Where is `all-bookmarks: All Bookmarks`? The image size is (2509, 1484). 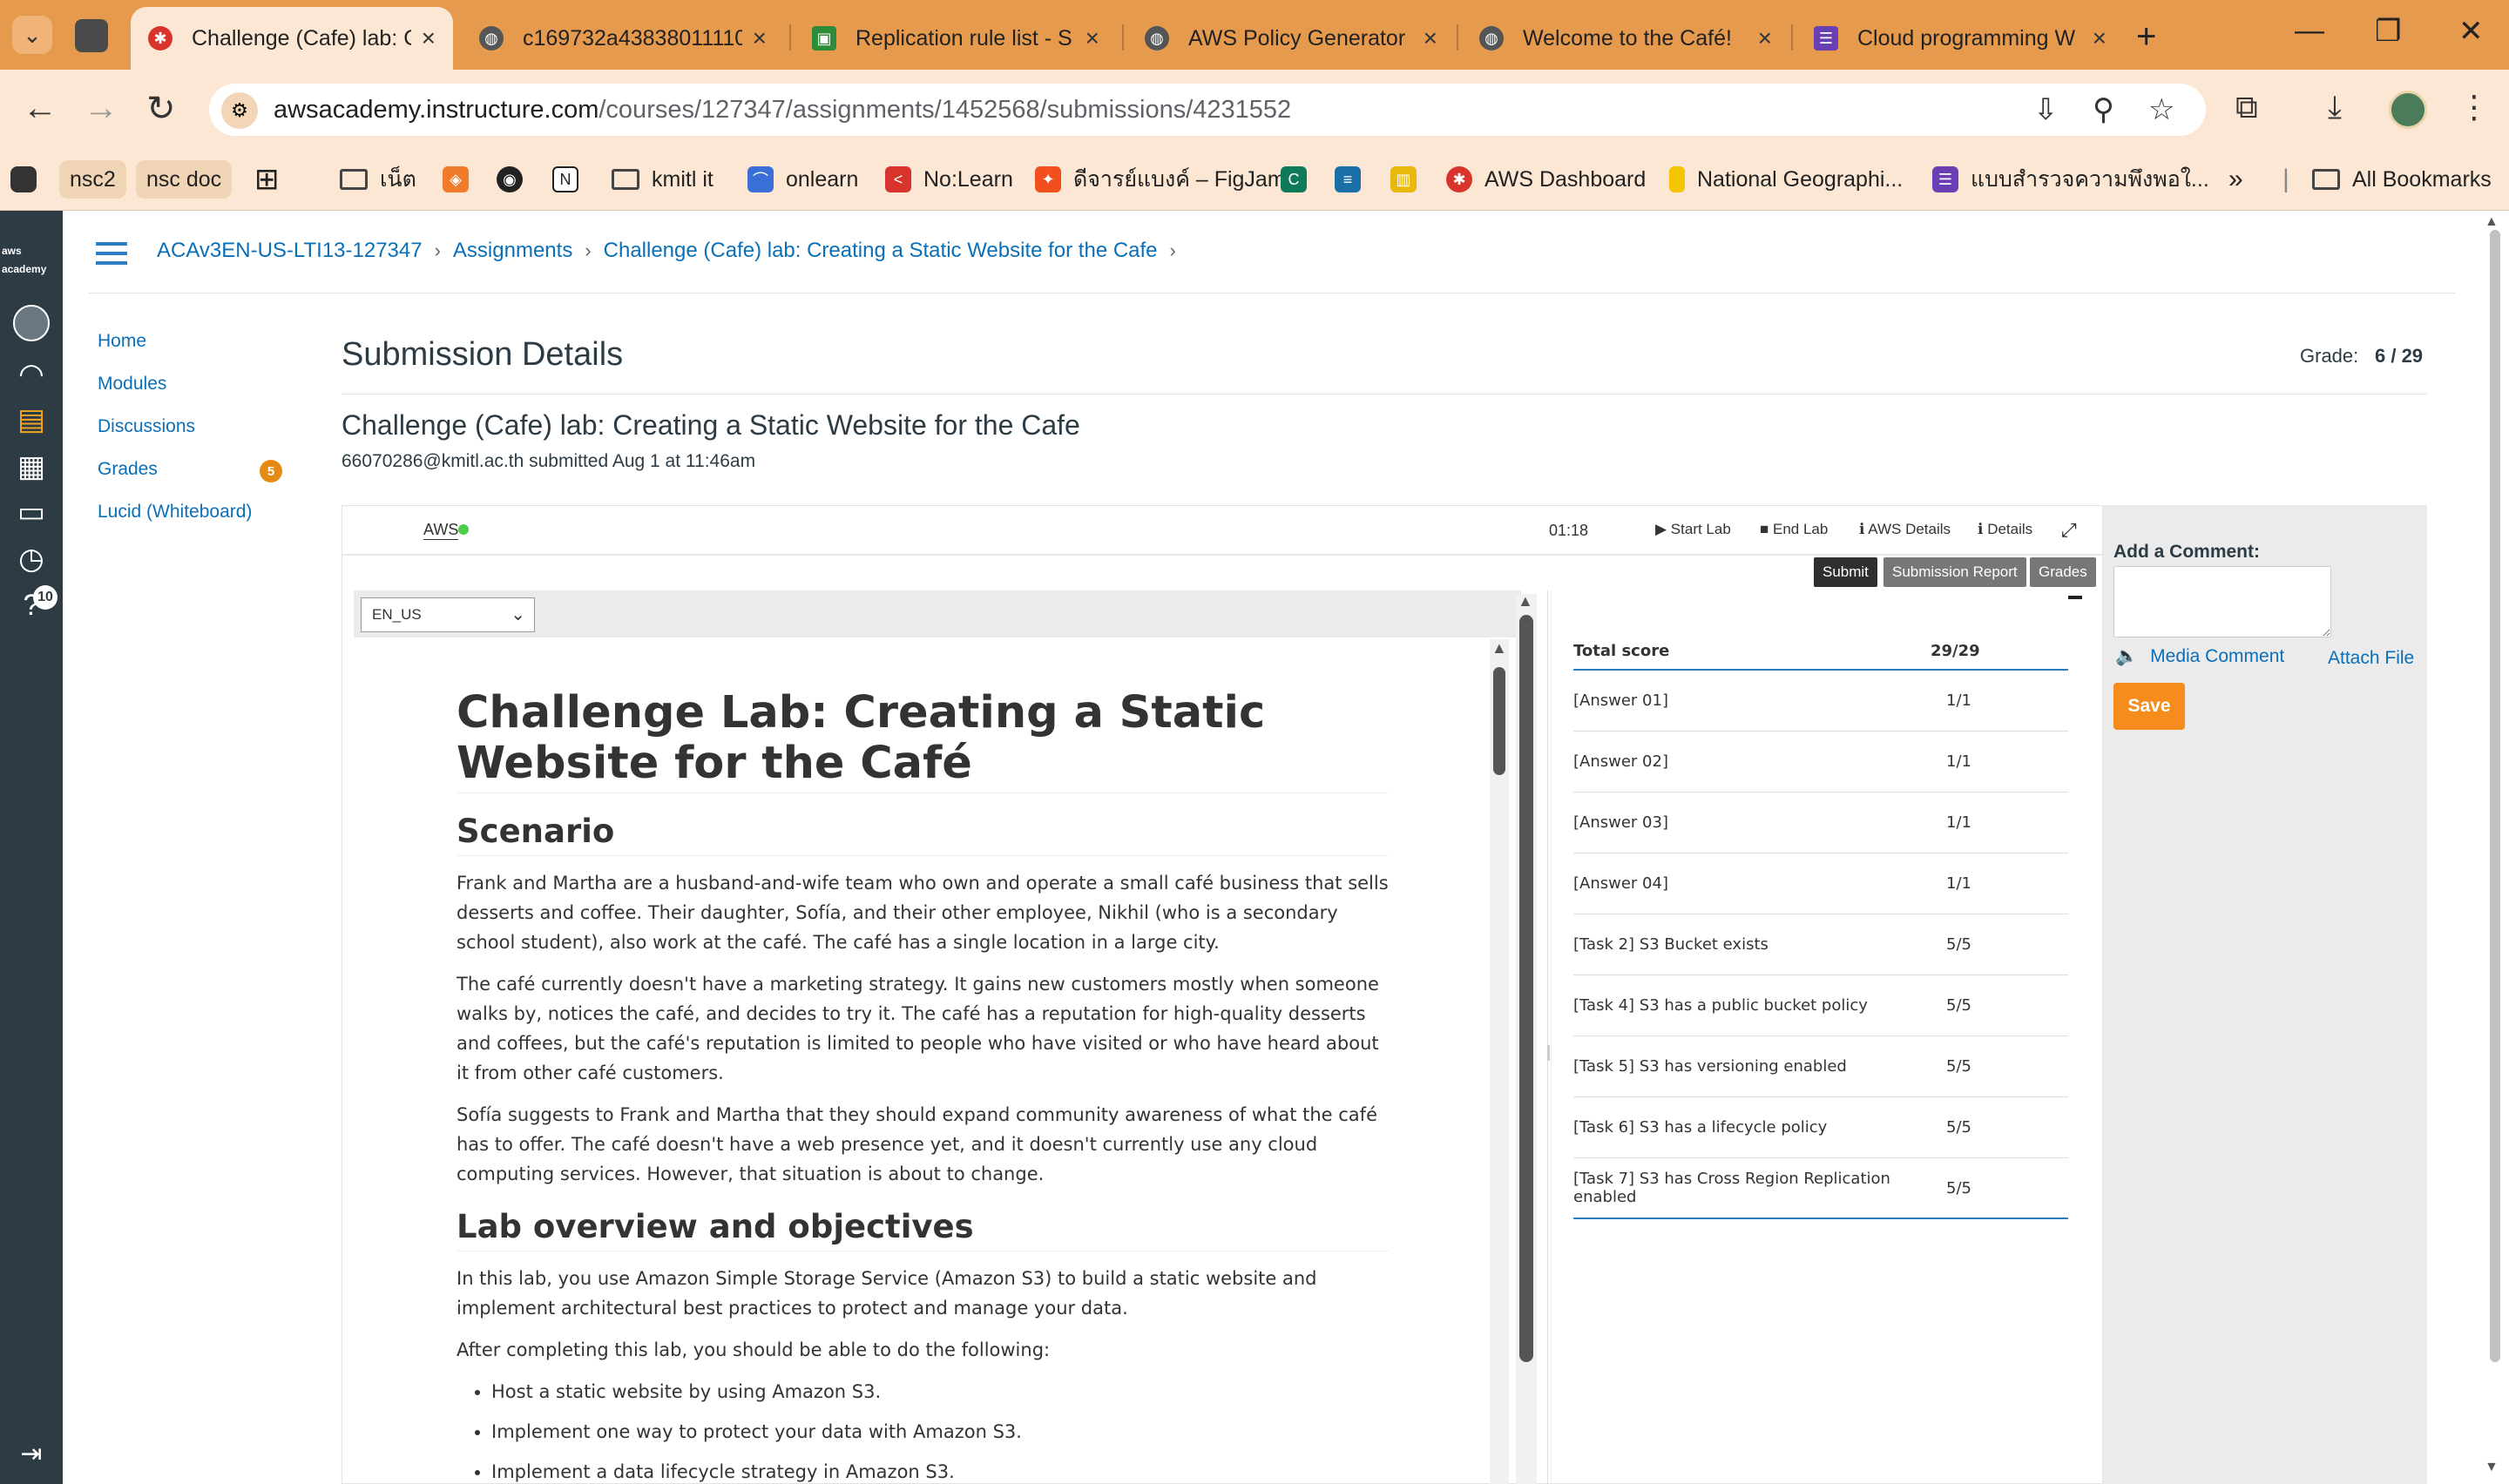
all-bookmarks: All Bookmarks is located at coordinates (2402, 179).